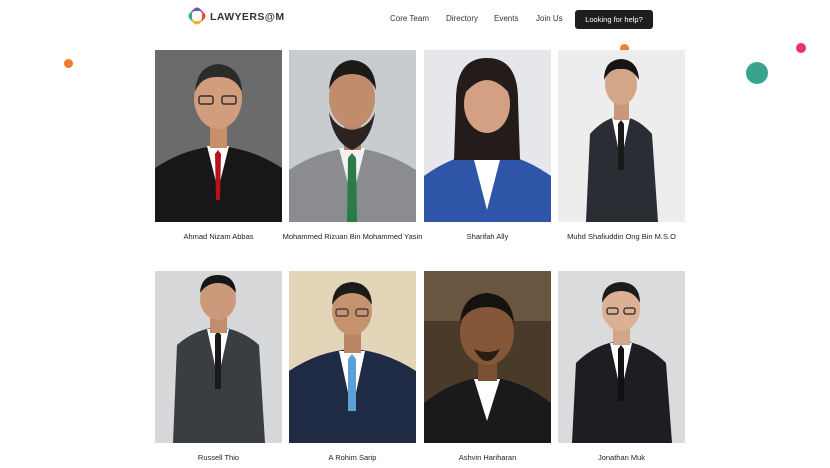  Describe the element at coordinates (462, 18) in the screenshot. I see `nav-directory: Directory` at that location.